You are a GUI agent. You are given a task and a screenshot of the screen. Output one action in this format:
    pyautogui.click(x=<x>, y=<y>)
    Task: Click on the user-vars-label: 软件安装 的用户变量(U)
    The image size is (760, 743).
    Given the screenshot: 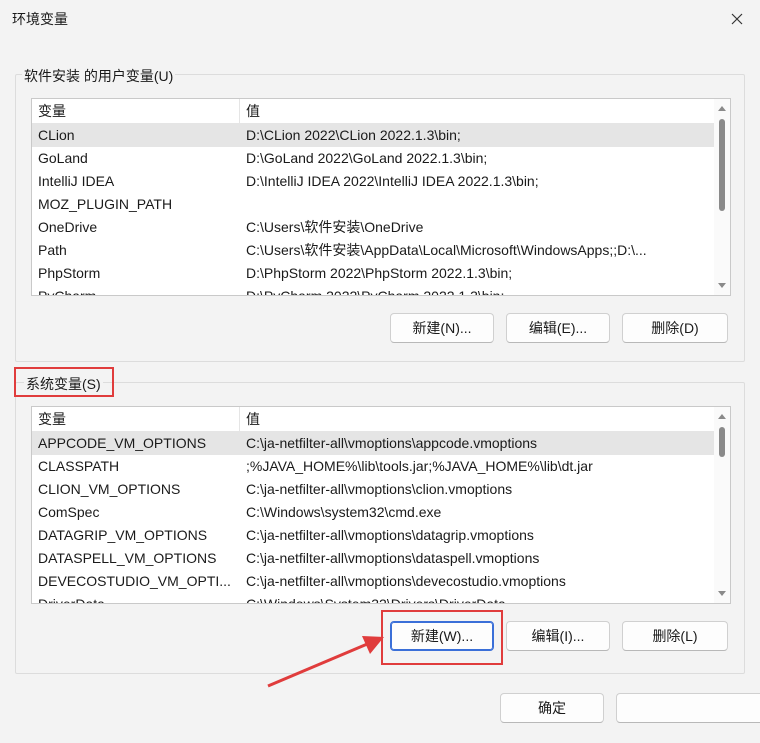 What is the action you would take?
    pyautogui.click(x=99, y=76)
    